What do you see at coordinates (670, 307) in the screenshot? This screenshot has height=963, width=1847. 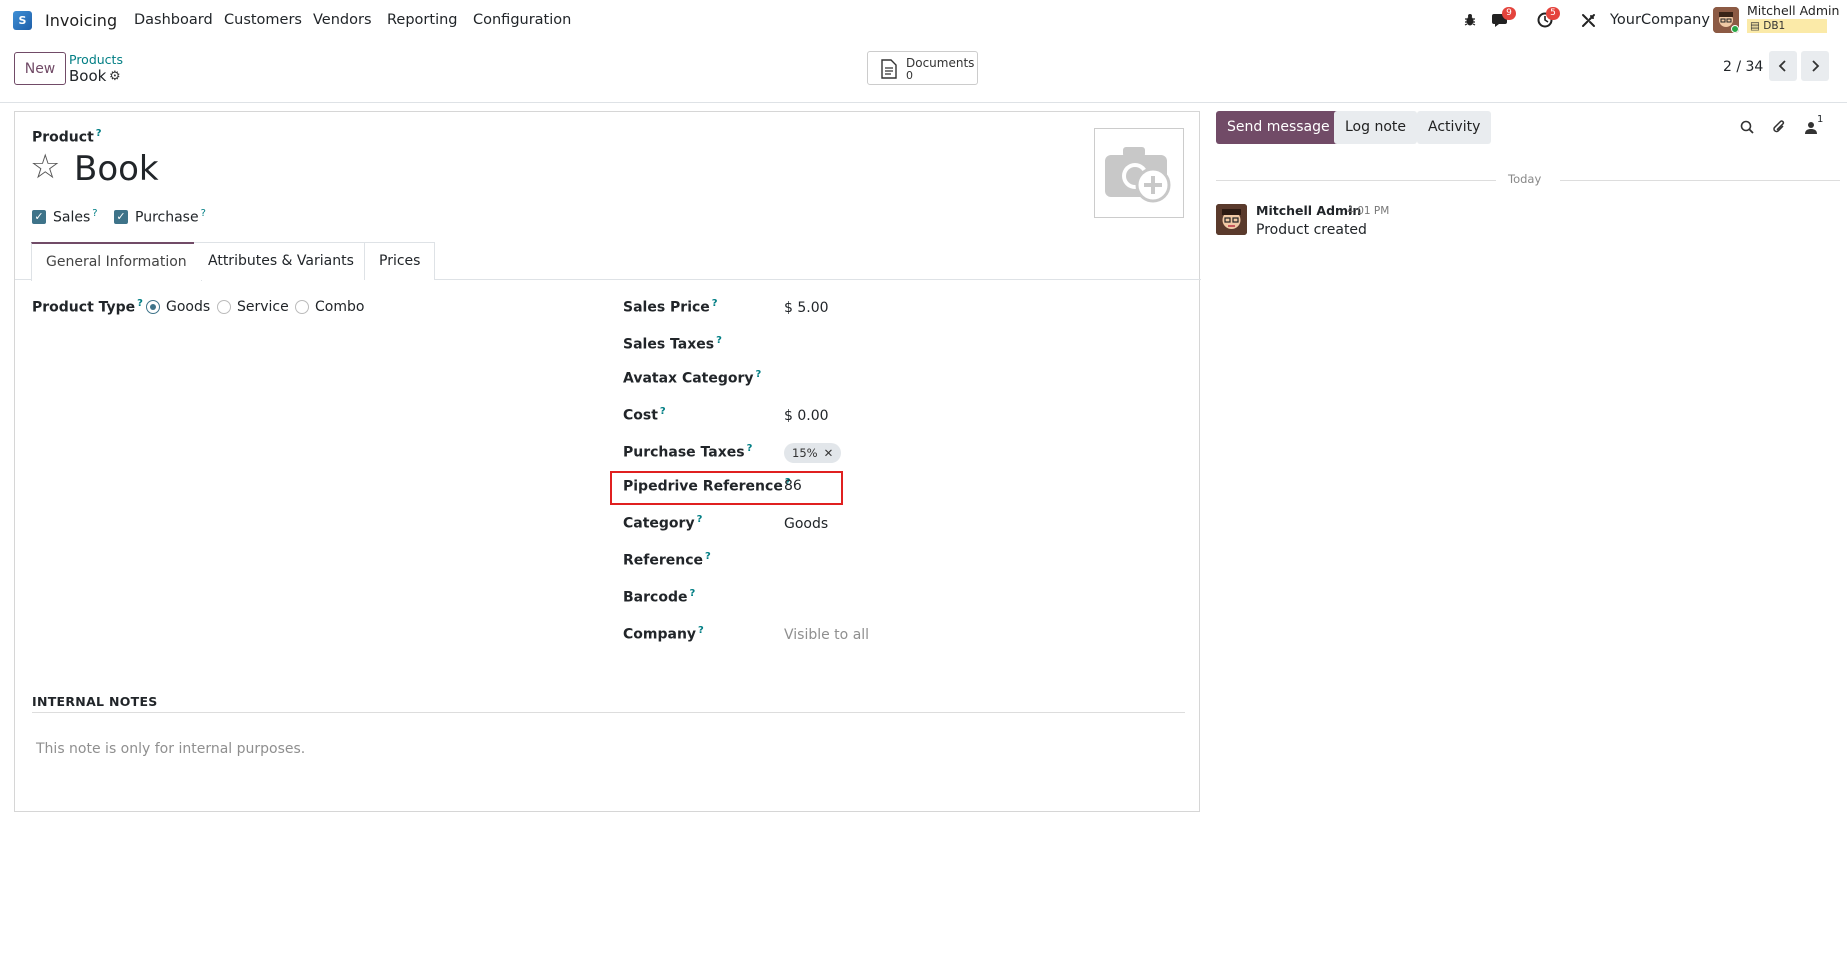 I see `sales-price-label: Sales Price?` at bounding box center [670, 307].